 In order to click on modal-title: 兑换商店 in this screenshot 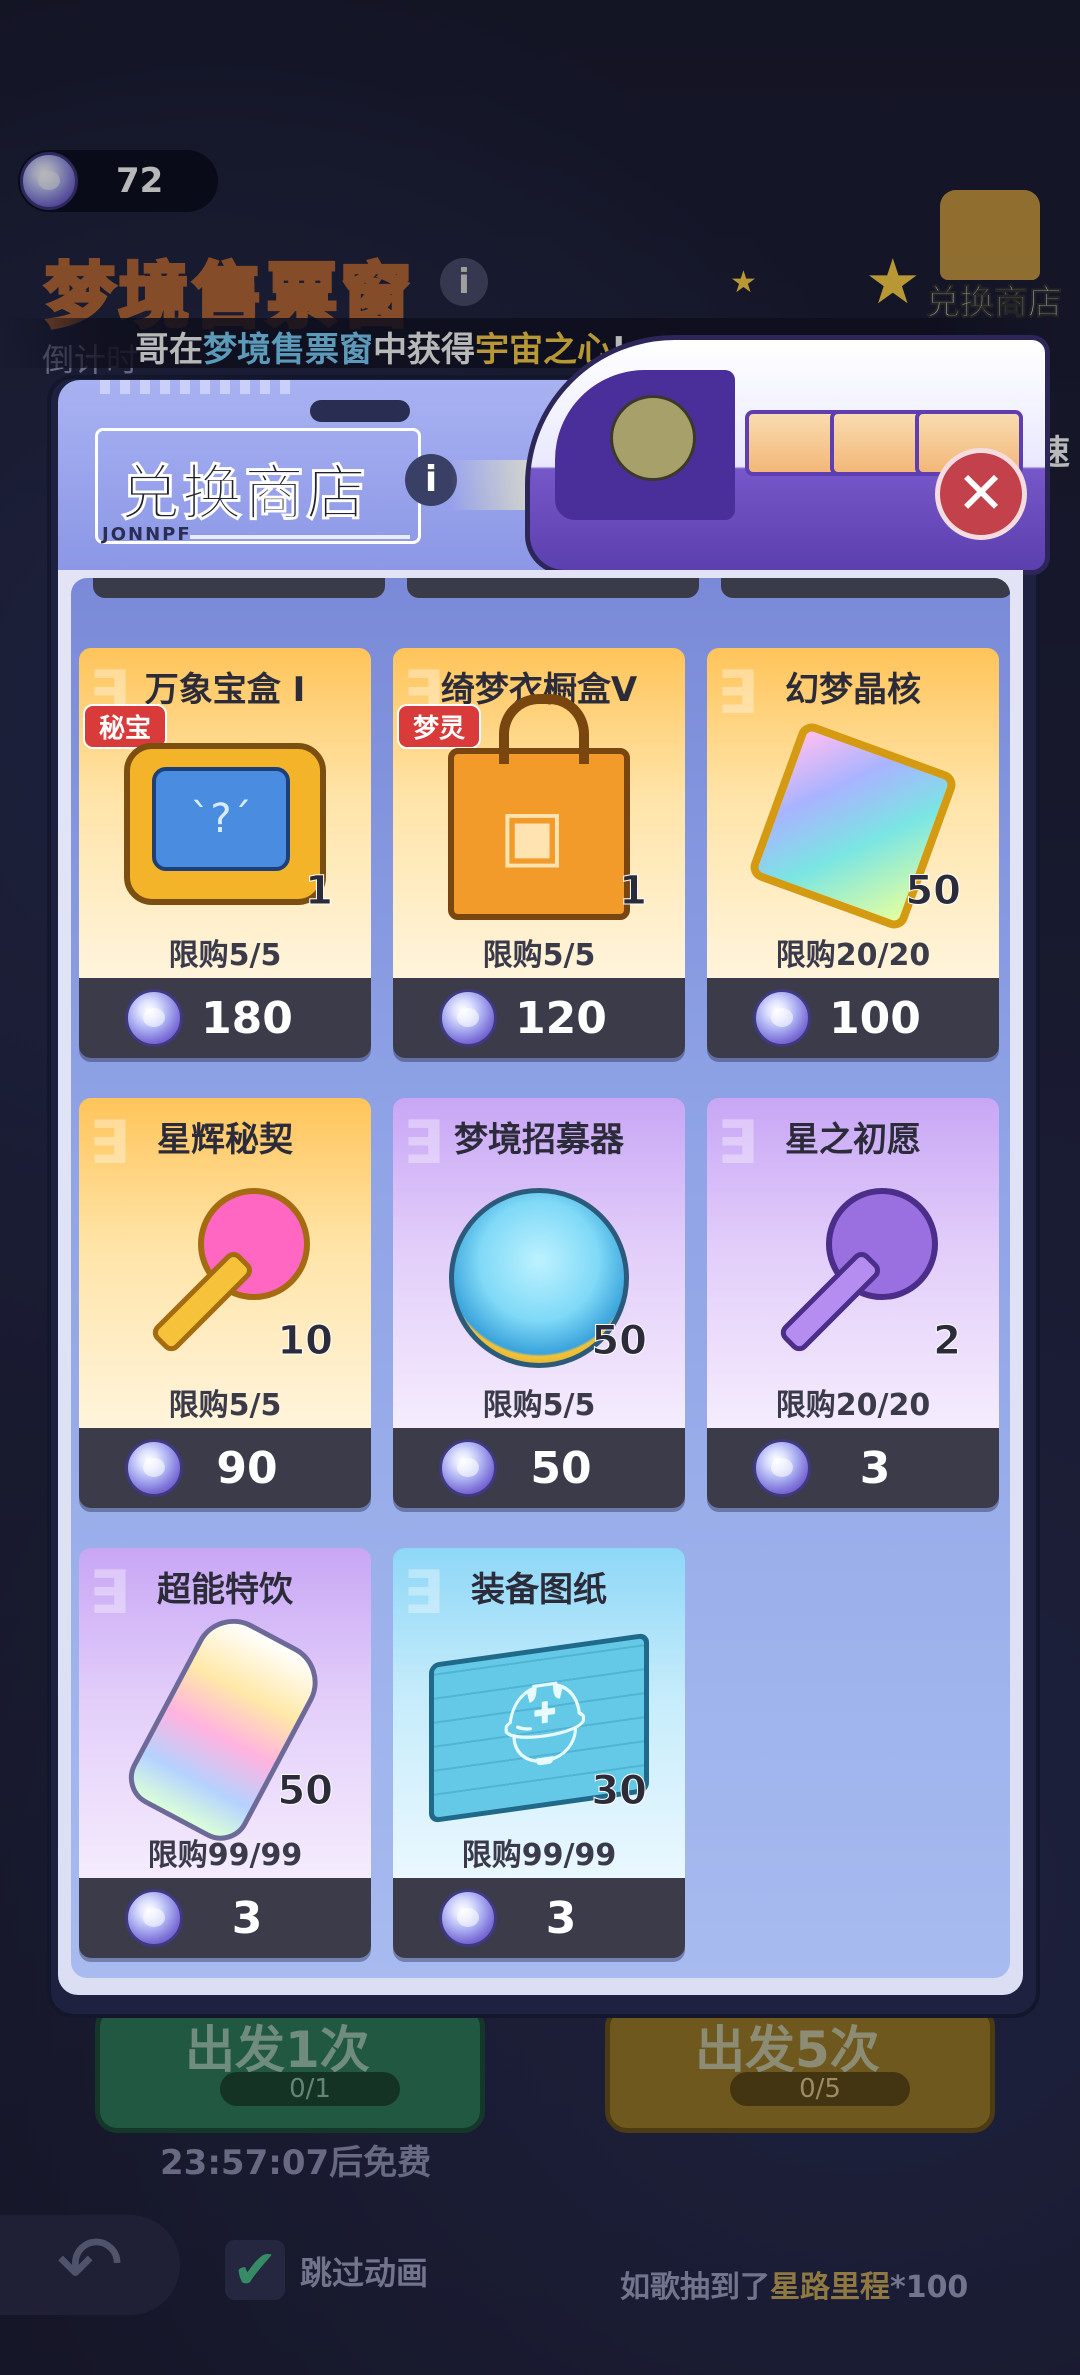, I will do `click(244, 494)`.